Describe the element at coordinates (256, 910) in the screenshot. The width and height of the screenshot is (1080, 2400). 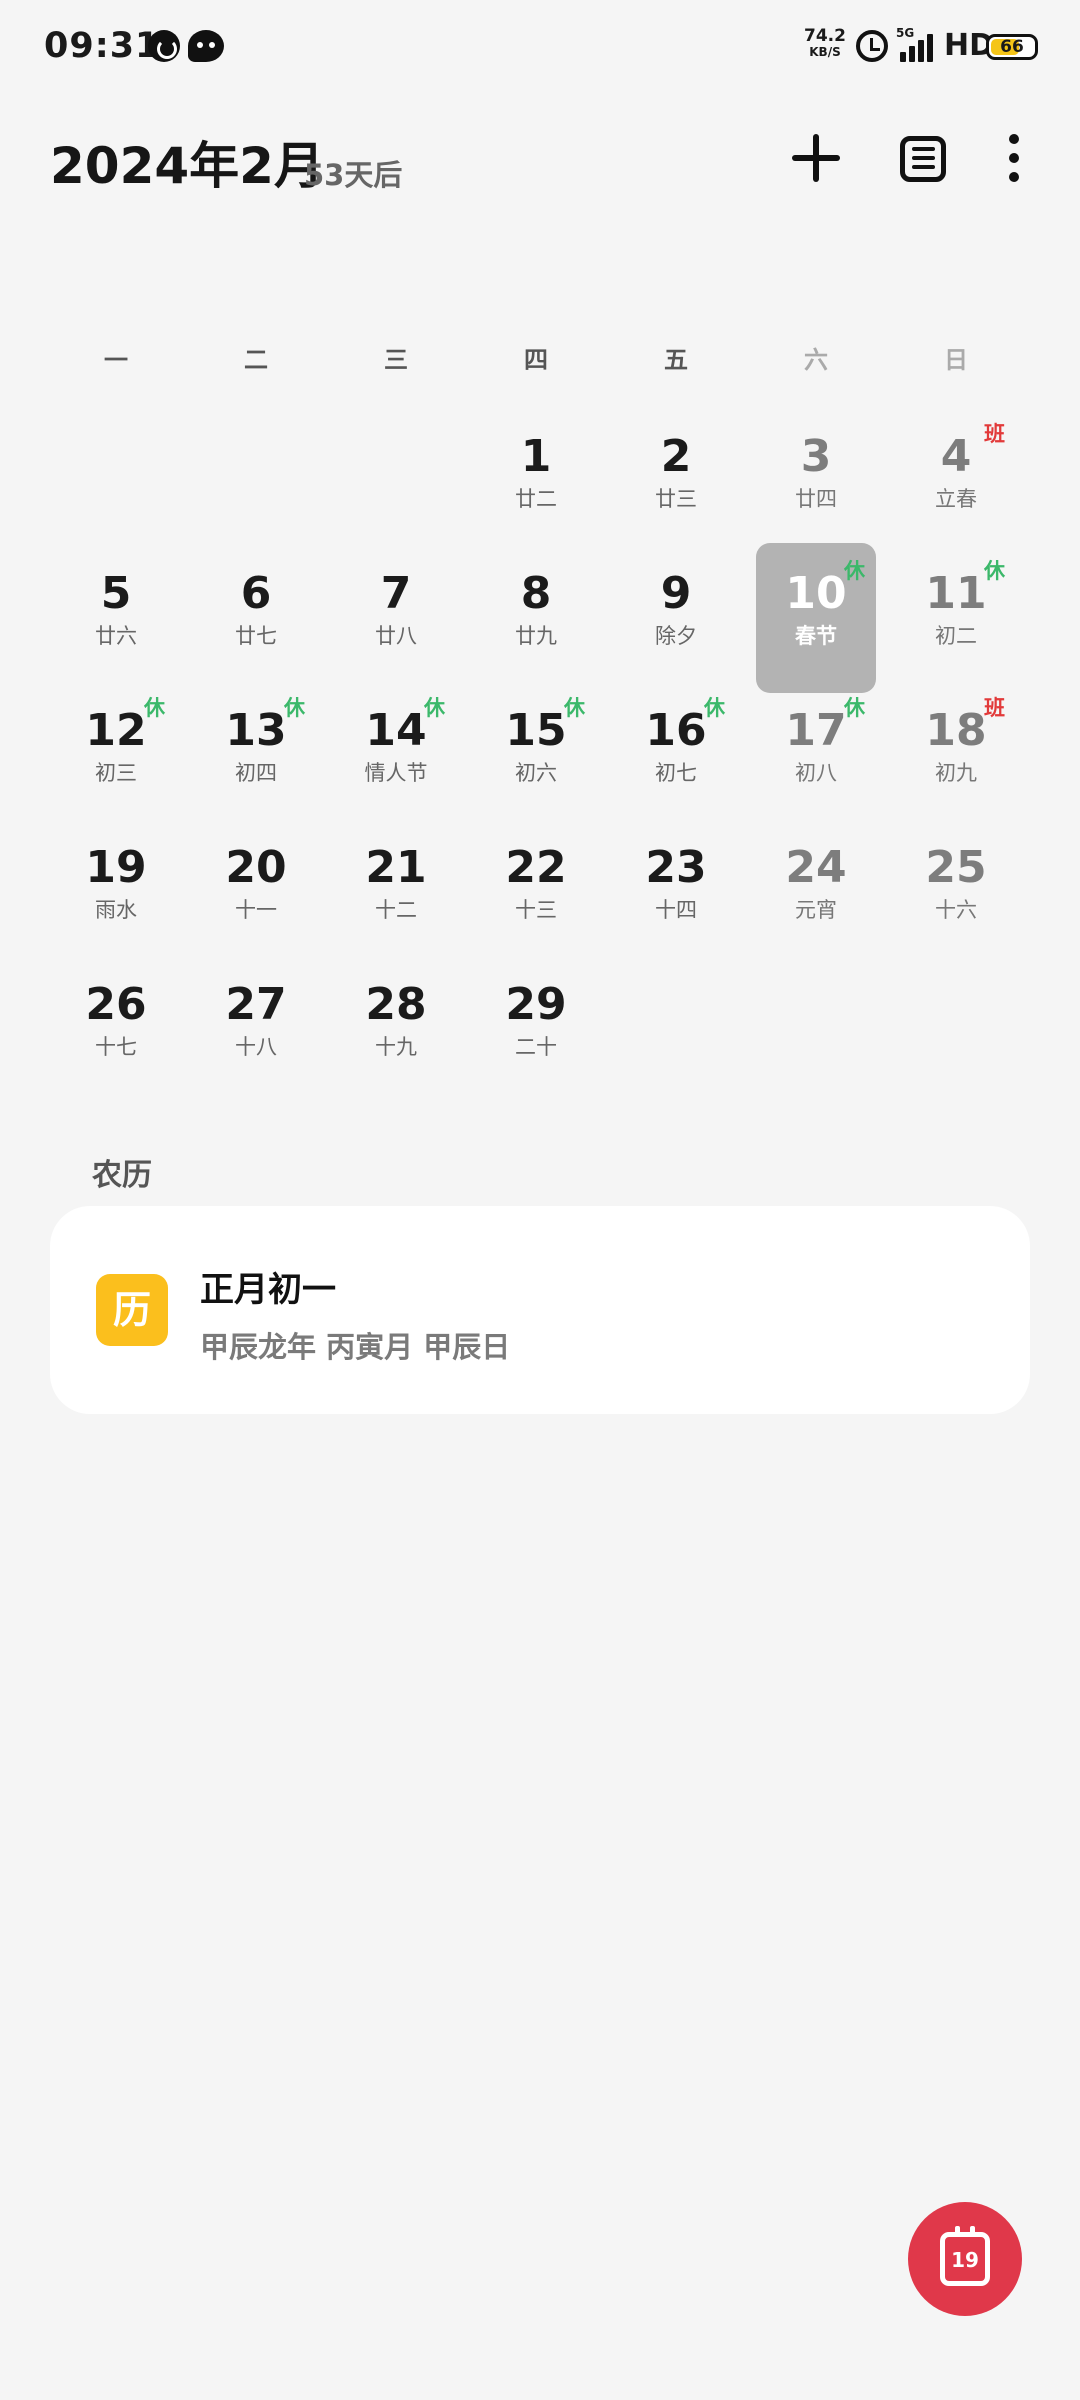
I see `lunar-date-label: 十一` at that location.